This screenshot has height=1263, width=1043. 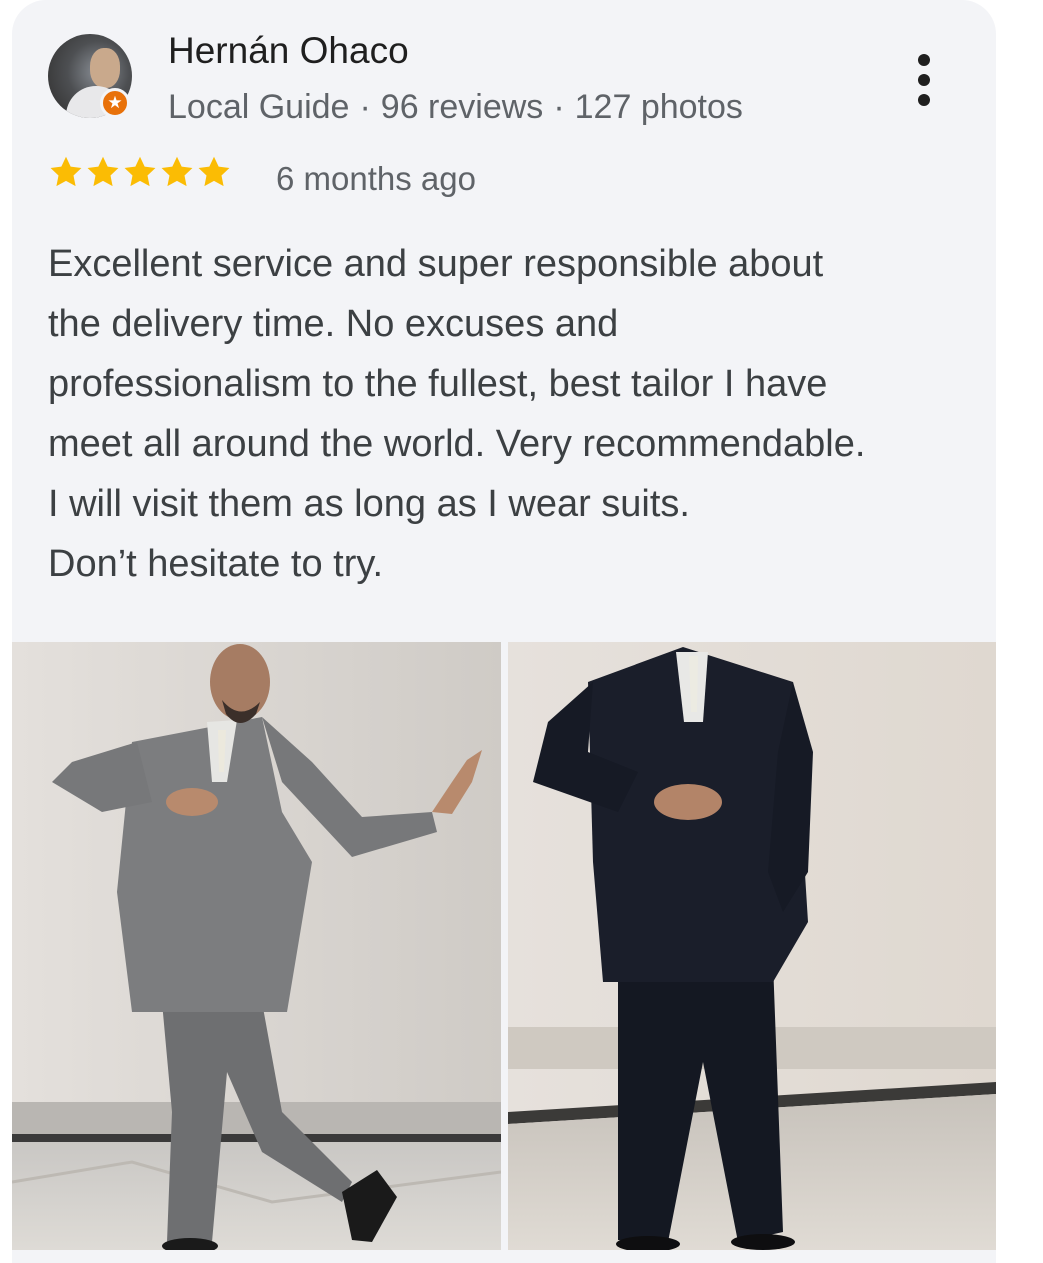 I want to click on review-line: Don’t hesitate to try., so click(x=216, y=564).